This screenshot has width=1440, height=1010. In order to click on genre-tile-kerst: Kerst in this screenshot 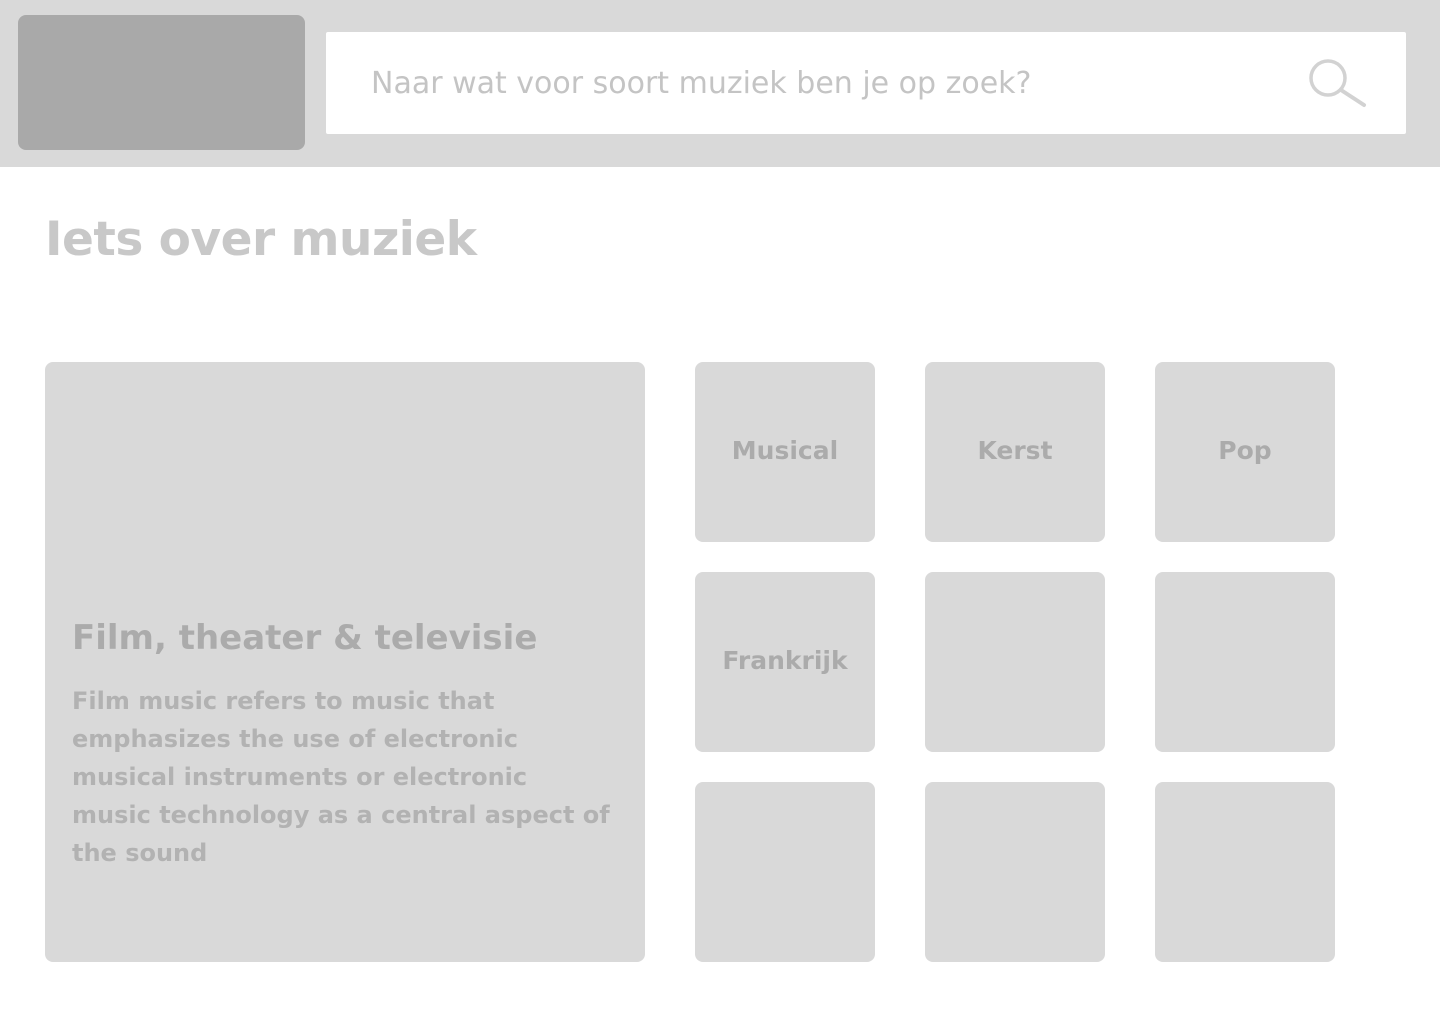, I will do `click(1015, 452)`.